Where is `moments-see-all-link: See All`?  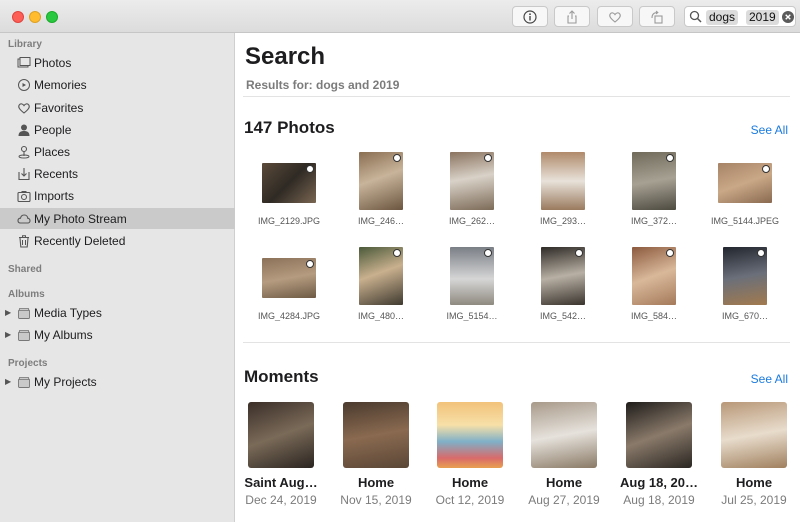 moments-see-all-link: See All is located at coordinates (769, 379).